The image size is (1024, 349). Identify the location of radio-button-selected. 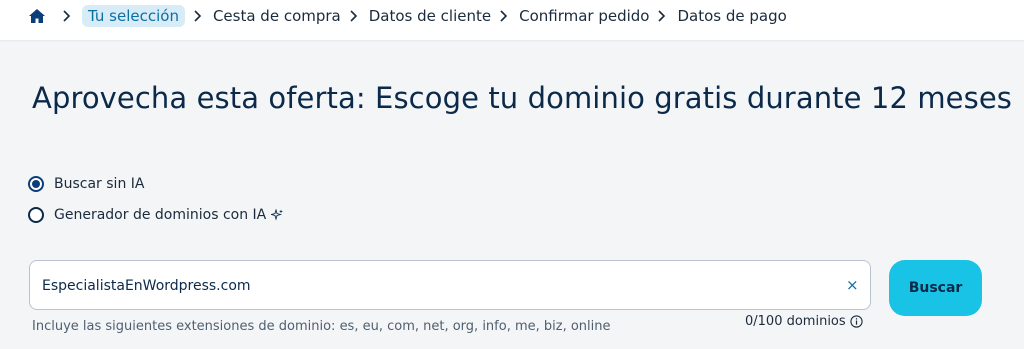
(36, 184).